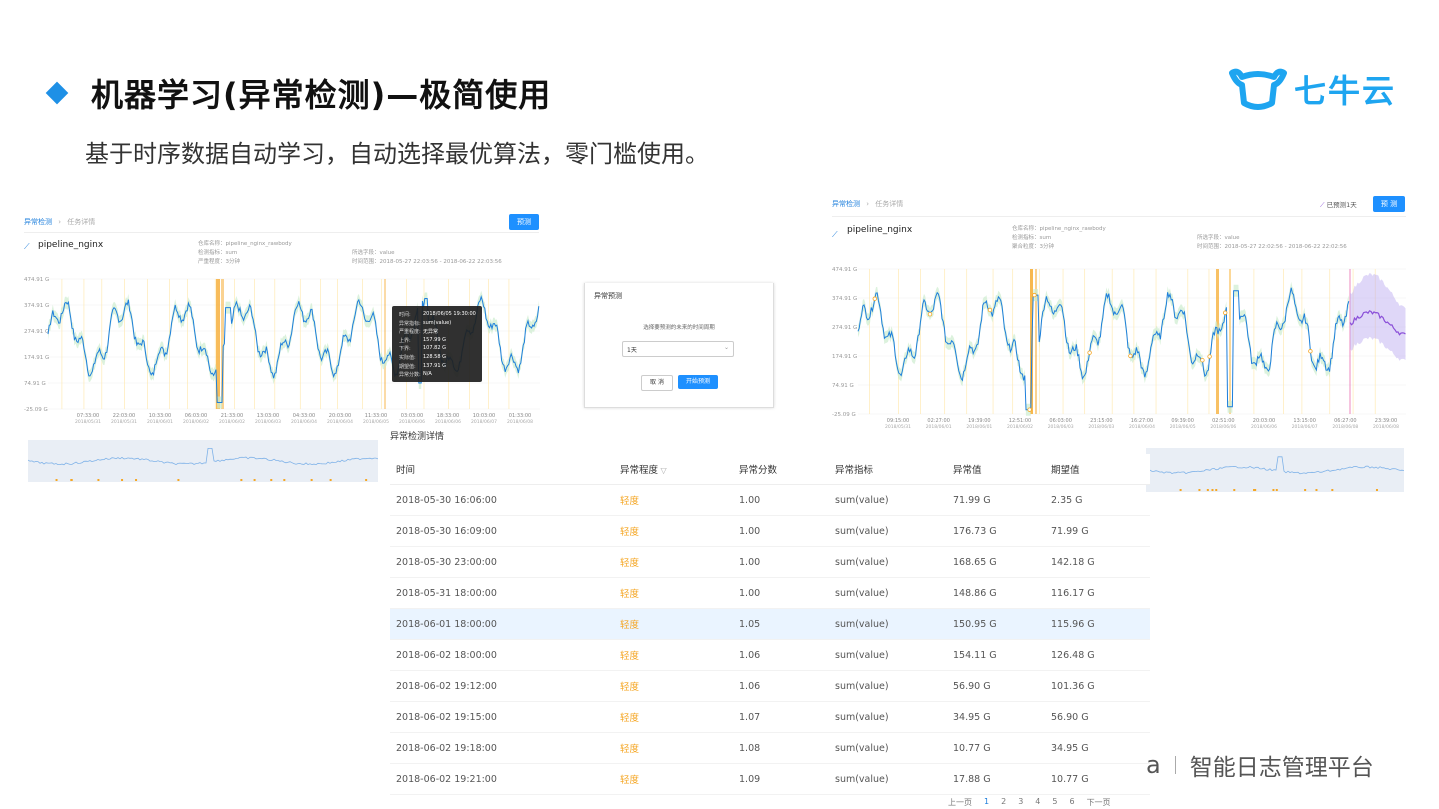 The image size is (1439, 809). I want to click on next-page-button: 下一页, so click(1099, 802).